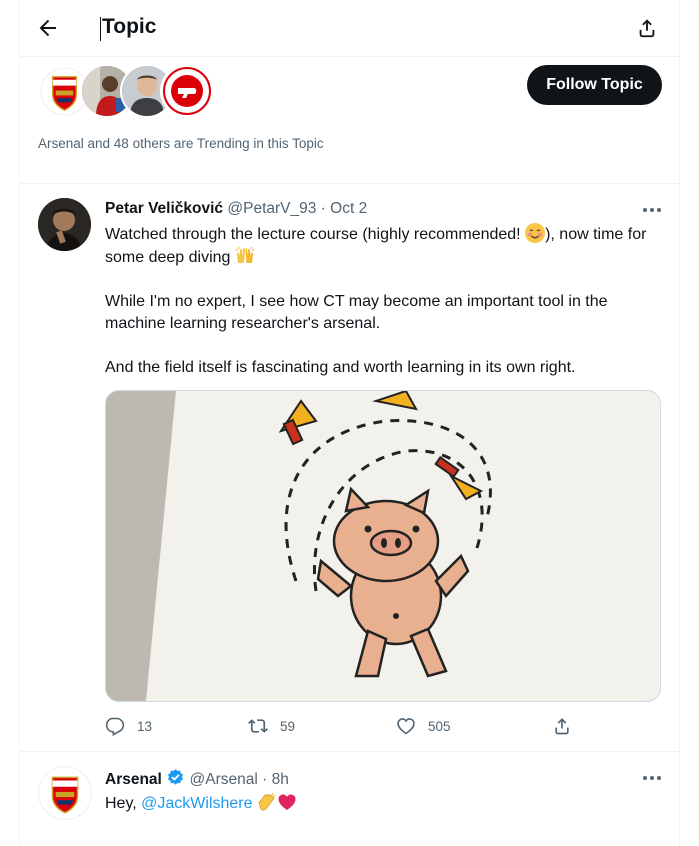 The image size is (699, 846). What do you see at coordinates (423, 726) in the screenshot?
I see `like-button: 505` at bounding box center [423, 726].